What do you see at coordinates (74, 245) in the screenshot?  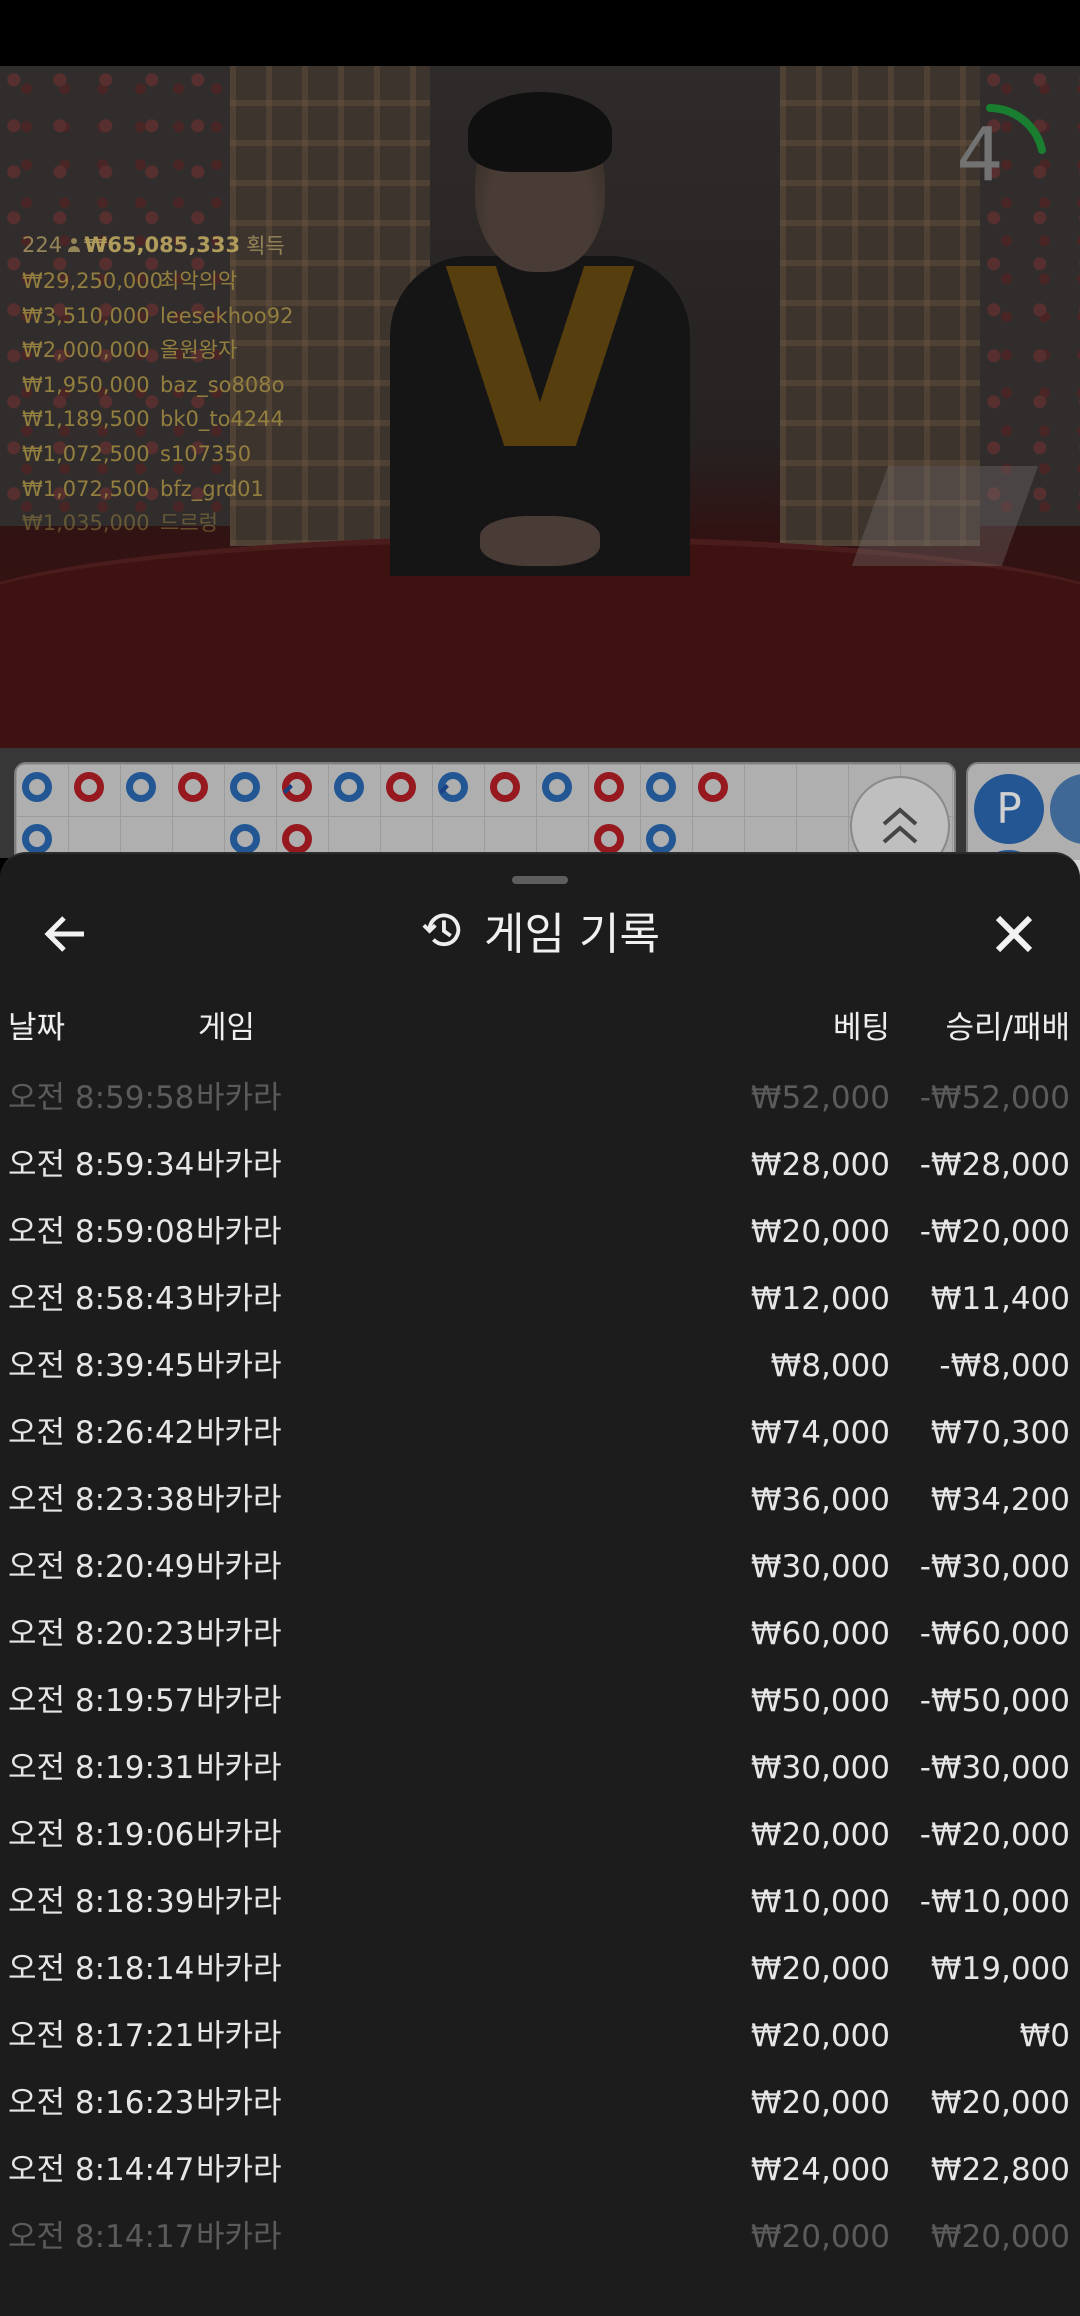 I see `person-icon` at bounding box center [74, 245].